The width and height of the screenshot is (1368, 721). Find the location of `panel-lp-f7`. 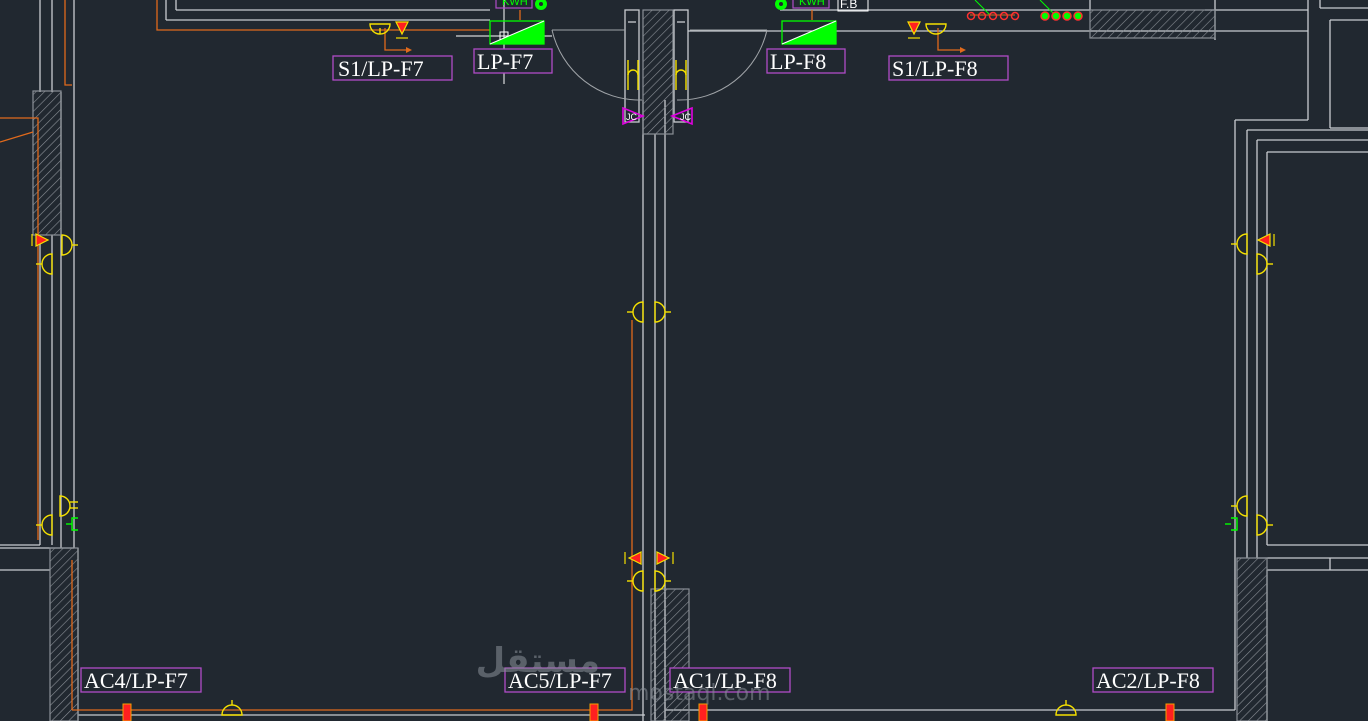

panel-lp-f7 is located at coordinates (517, 32).